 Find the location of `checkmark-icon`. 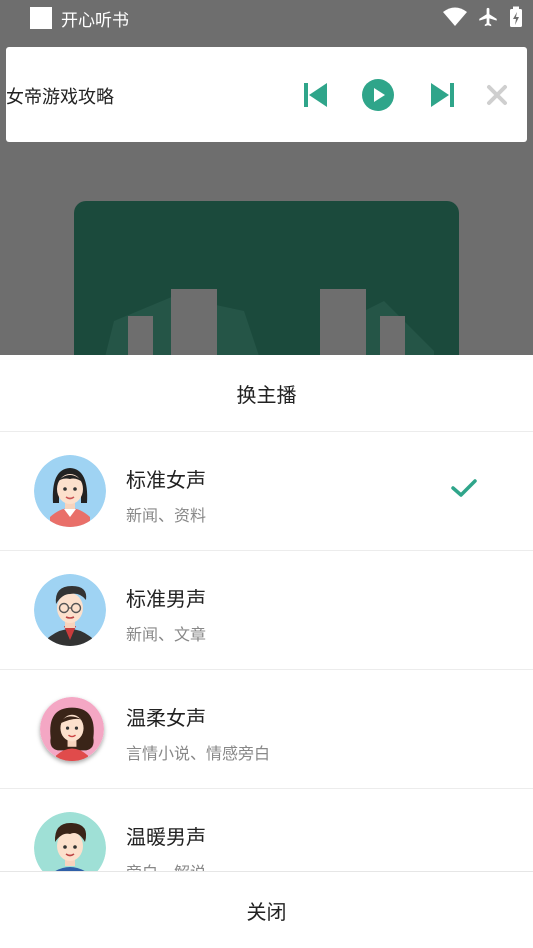

checkmark-icon is located at coordinates (464, 488).